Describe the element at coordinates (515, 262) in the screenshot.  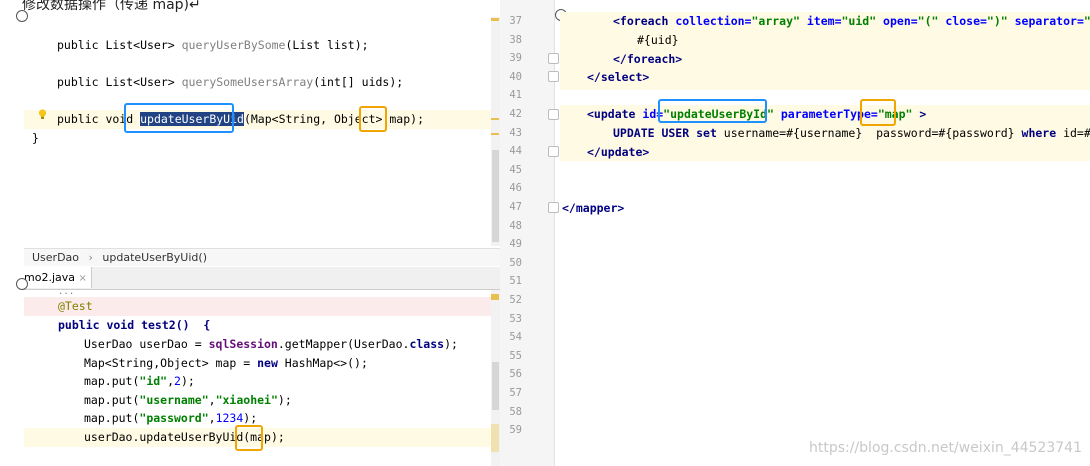
I see `line-number: 50` at that location.